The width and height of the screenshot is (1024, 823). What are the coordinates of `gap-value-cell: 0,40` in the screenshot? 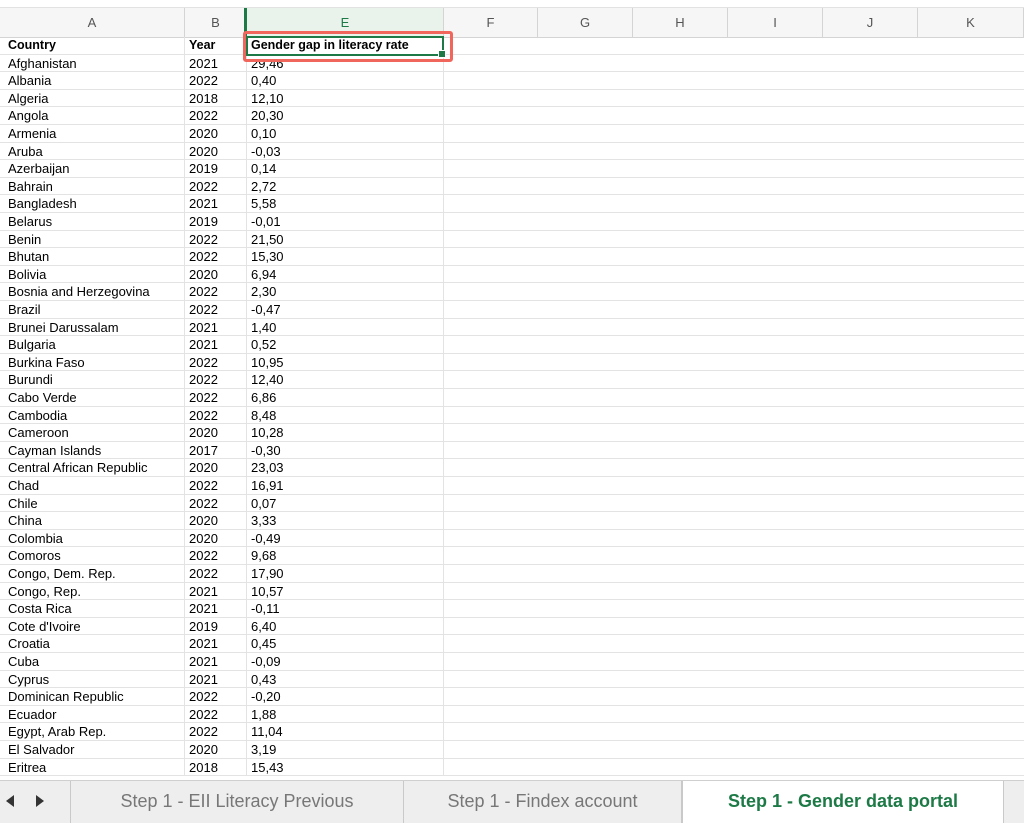 It's located at (345, 81).